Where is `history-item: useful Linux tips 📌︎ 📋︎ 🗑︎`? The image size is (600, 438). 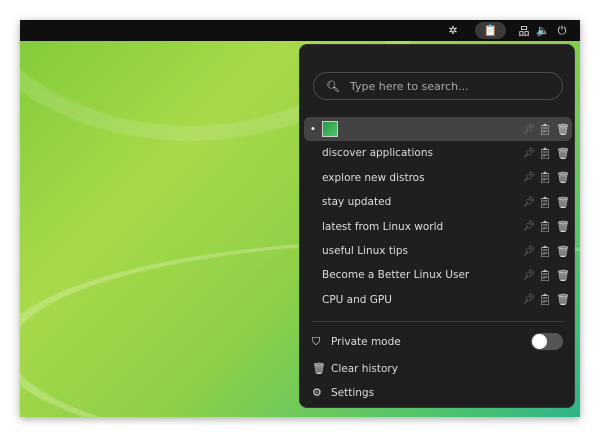 history-item: useful Linux tips 📌︎ 📋︎ 🗑︎ is located at coordinates (438, 251).